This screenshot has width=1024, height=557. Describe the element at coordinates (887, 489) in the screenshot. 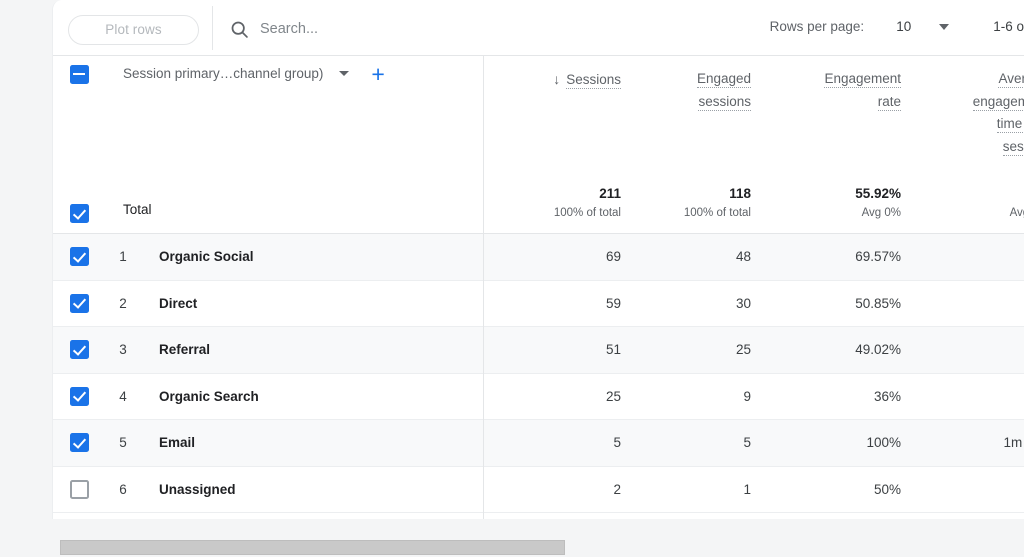

I see `row-cell-engagement-rate: 50%` at that location.